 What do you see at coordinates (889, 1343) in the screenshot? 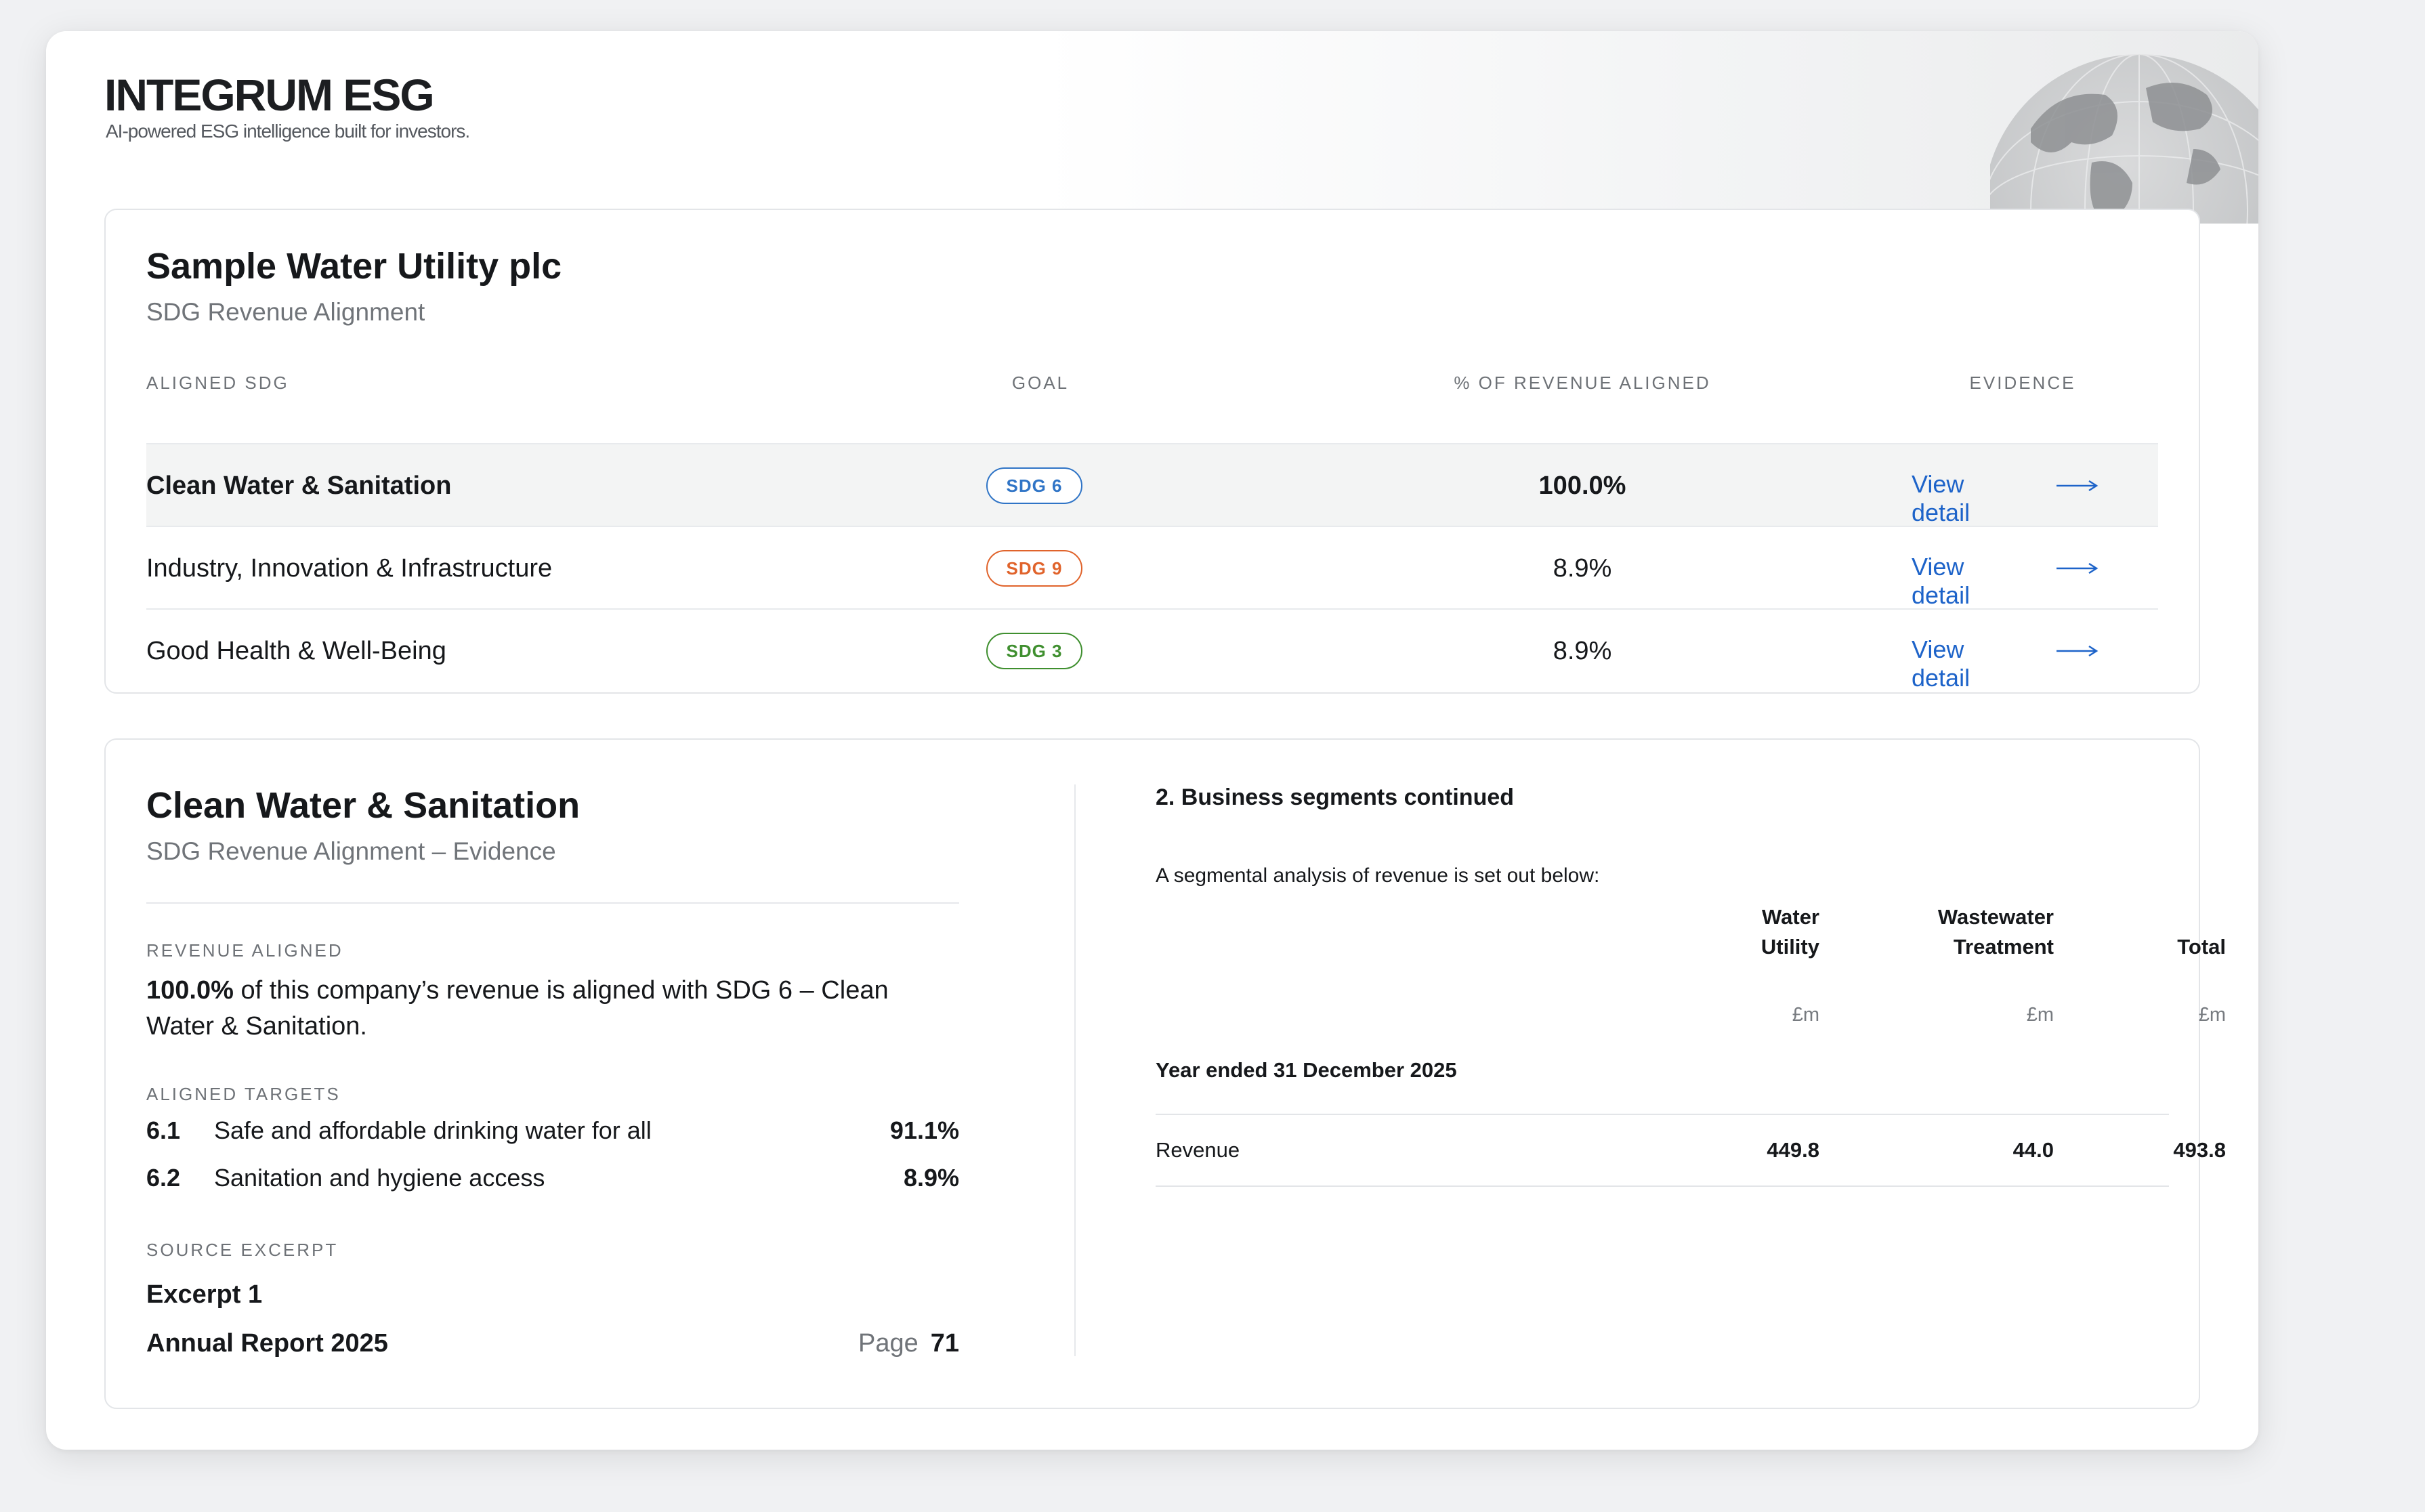
I see `page-label: Page` at bounding box center [889, 1343].